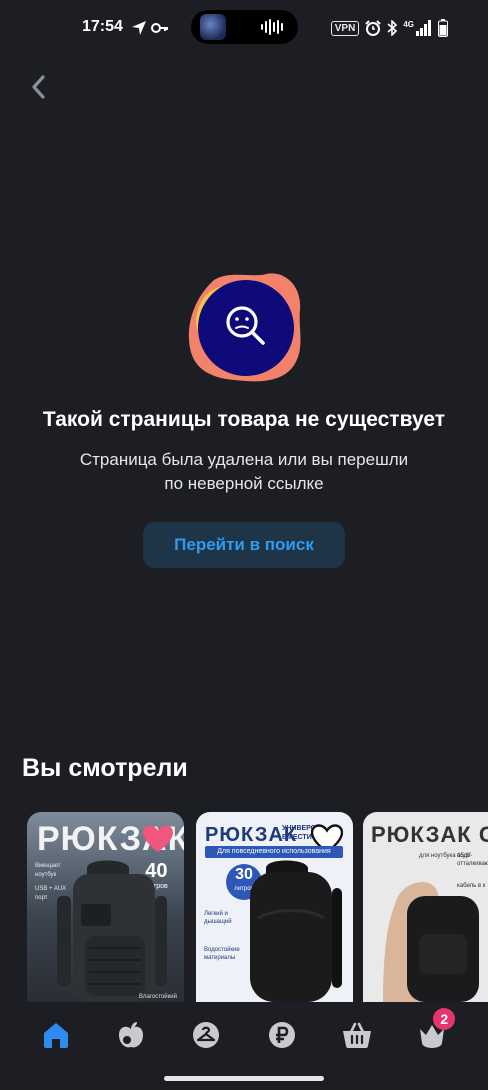 This screenshot has width=488, height=1090. I want to click on alarm-icon, so click(373, 28).